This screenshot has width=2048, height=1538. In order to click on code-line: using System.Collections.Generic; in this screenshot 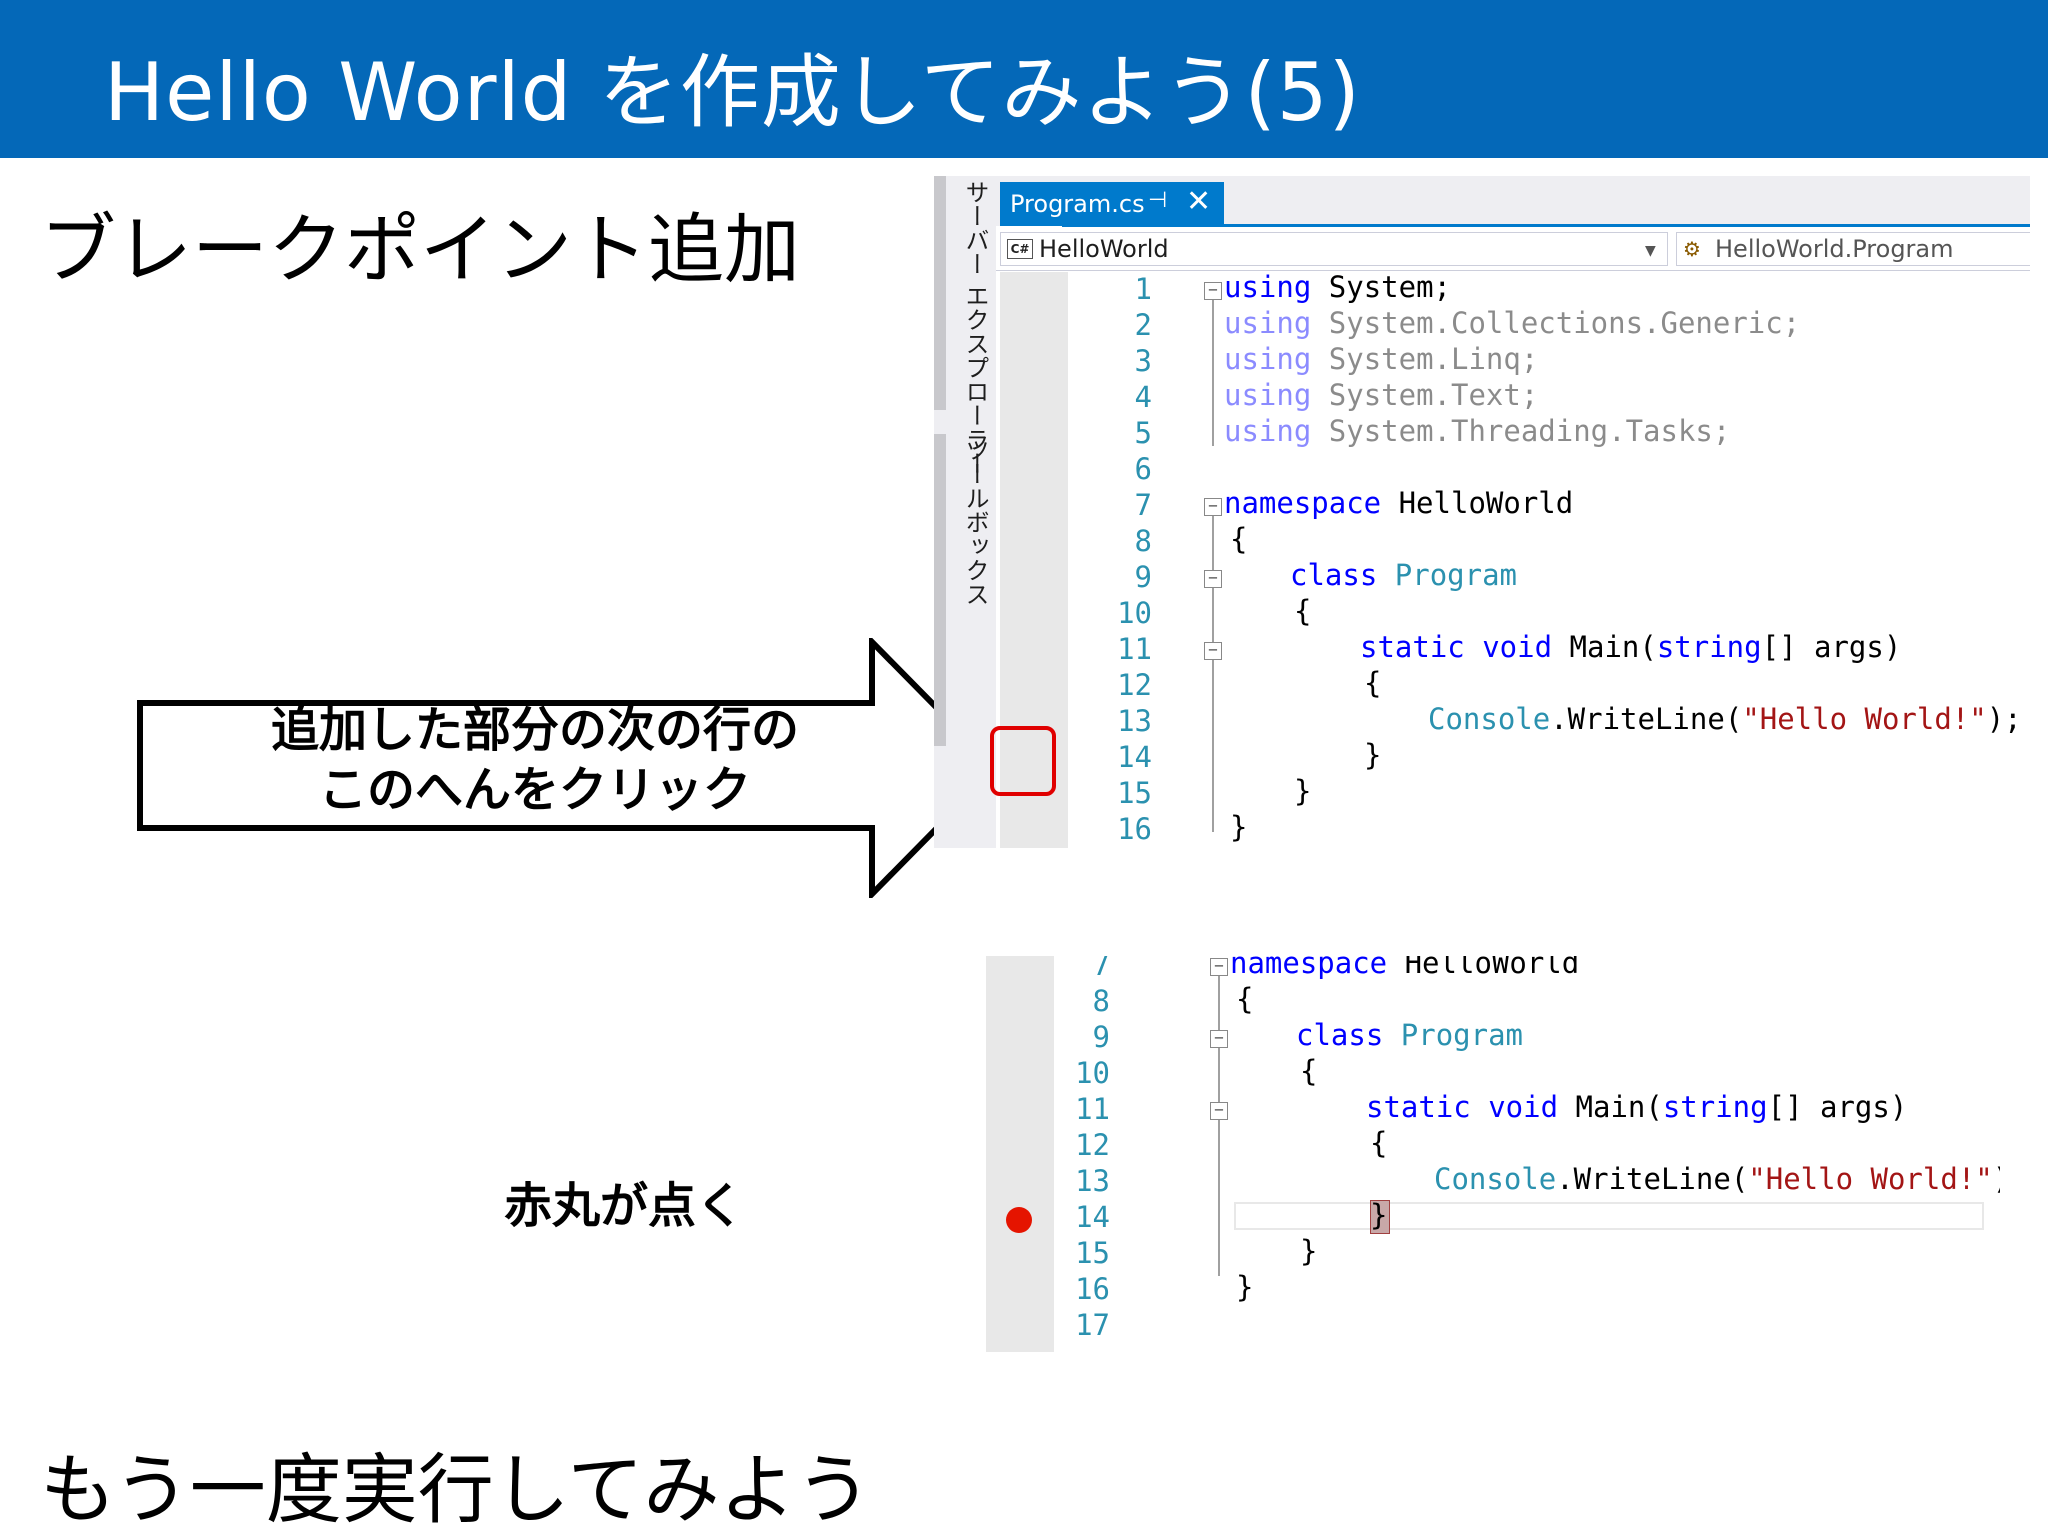, I will do `click(1512, 323)`.